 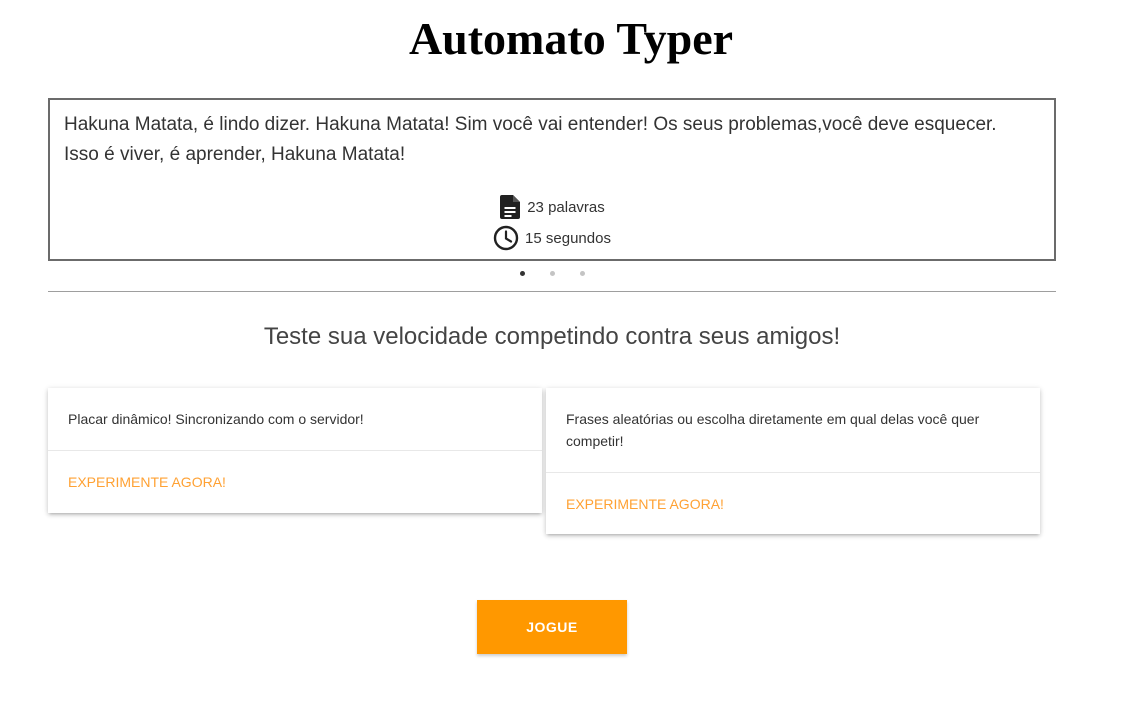 I want to click on page-title: Automato Typer, so click(x=571, y=38).